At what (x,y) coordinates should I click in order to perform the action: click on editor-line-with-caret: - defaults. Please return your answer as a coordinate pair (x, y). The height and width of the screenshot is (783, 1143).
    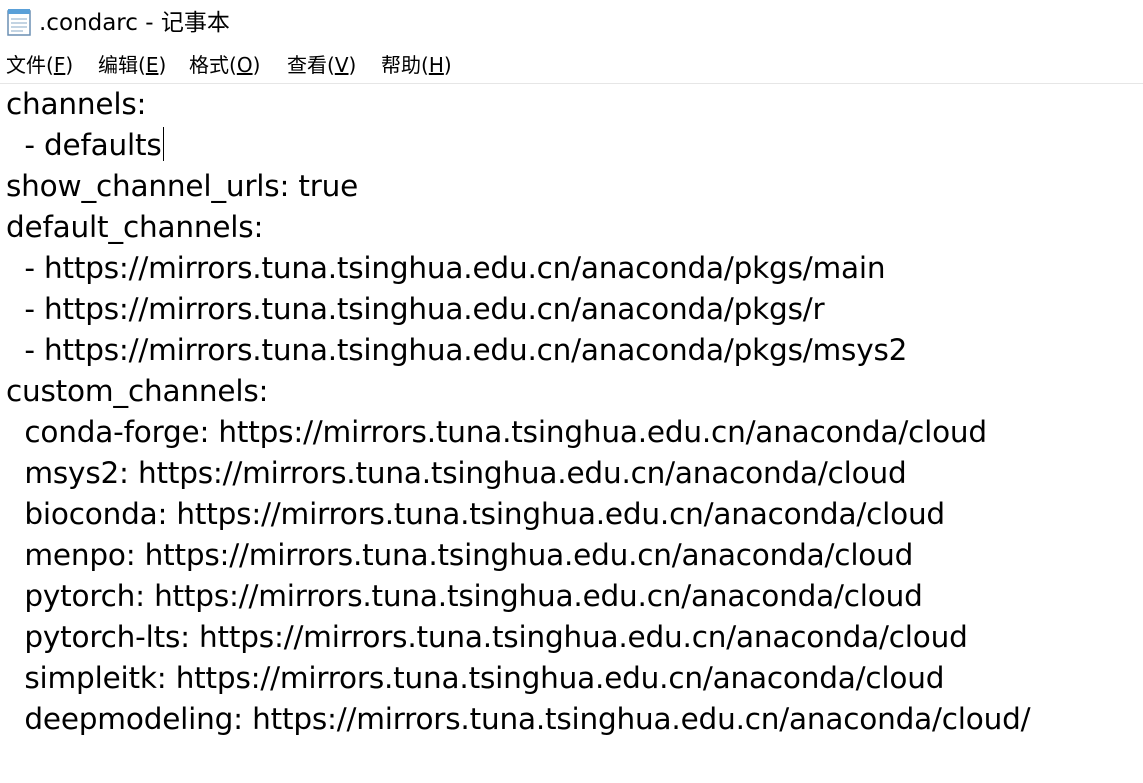
    Looking at the image, I should click on (85, 145).